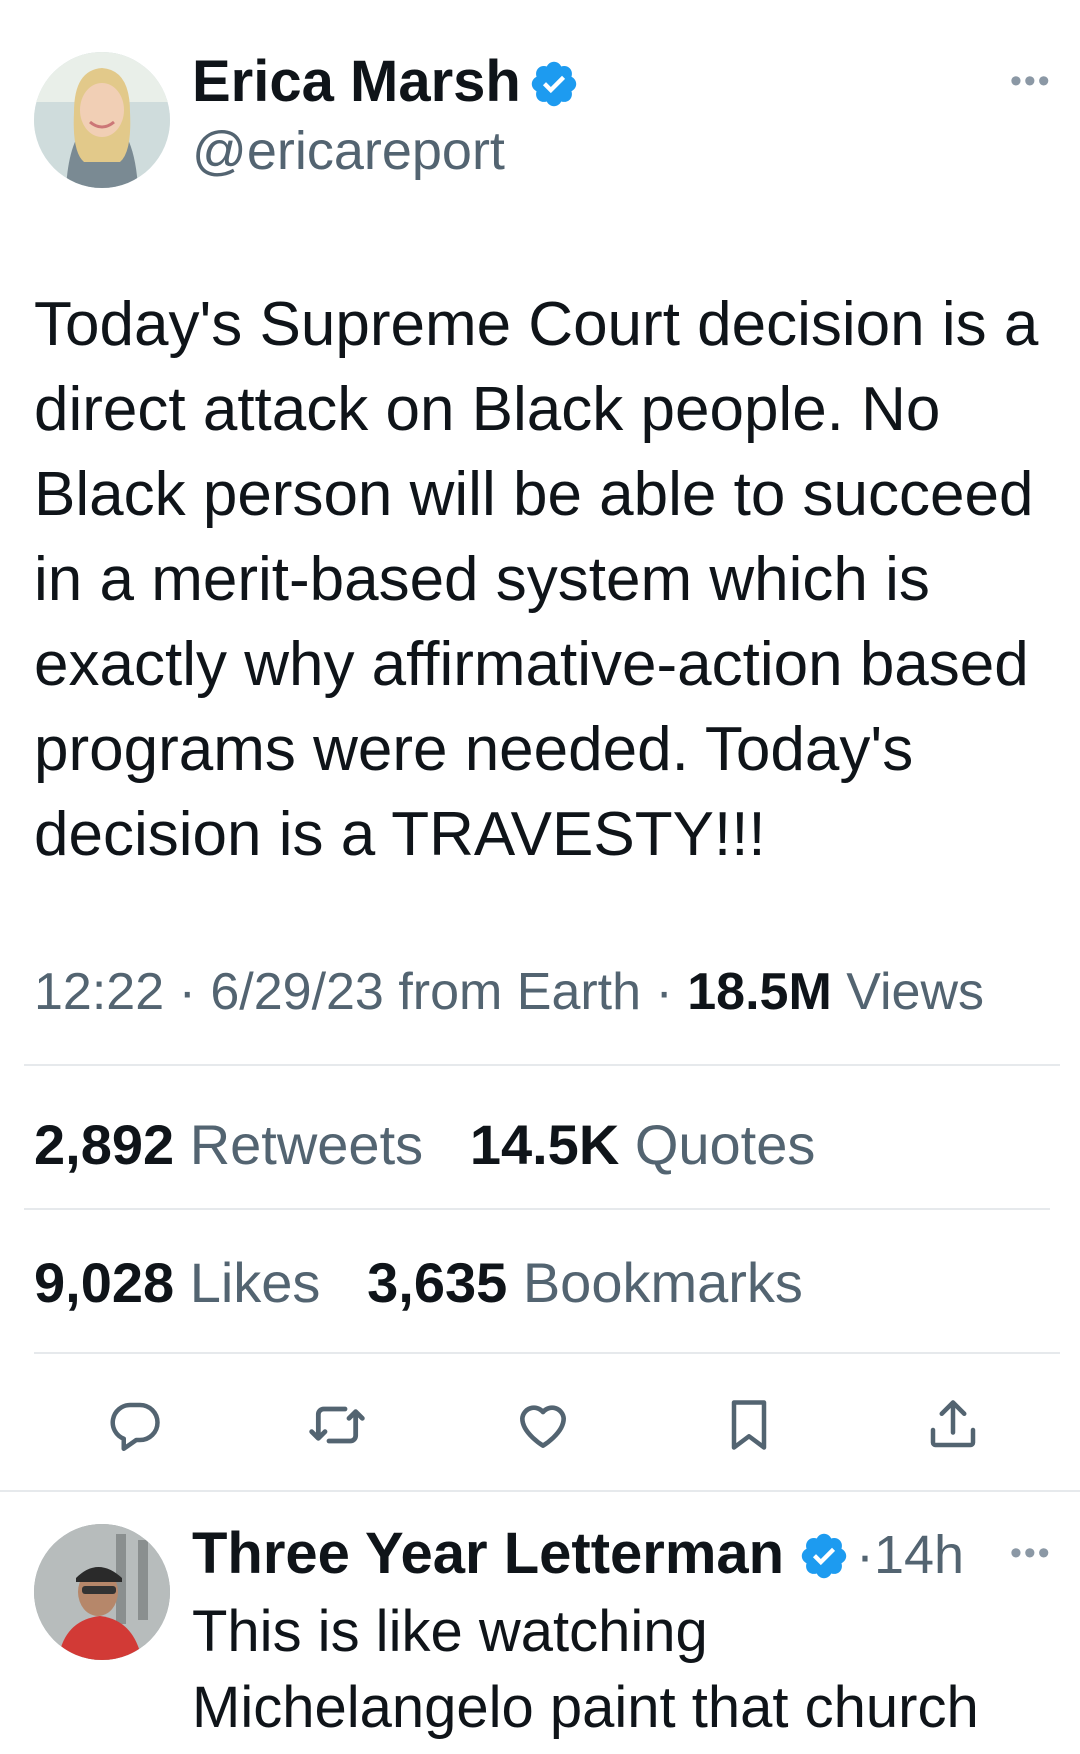 The image size is (1080, 1754). Describe the element at coordinates (297, 992) in the screenshot. I see `tweet-date: 6/29/23` at that location.